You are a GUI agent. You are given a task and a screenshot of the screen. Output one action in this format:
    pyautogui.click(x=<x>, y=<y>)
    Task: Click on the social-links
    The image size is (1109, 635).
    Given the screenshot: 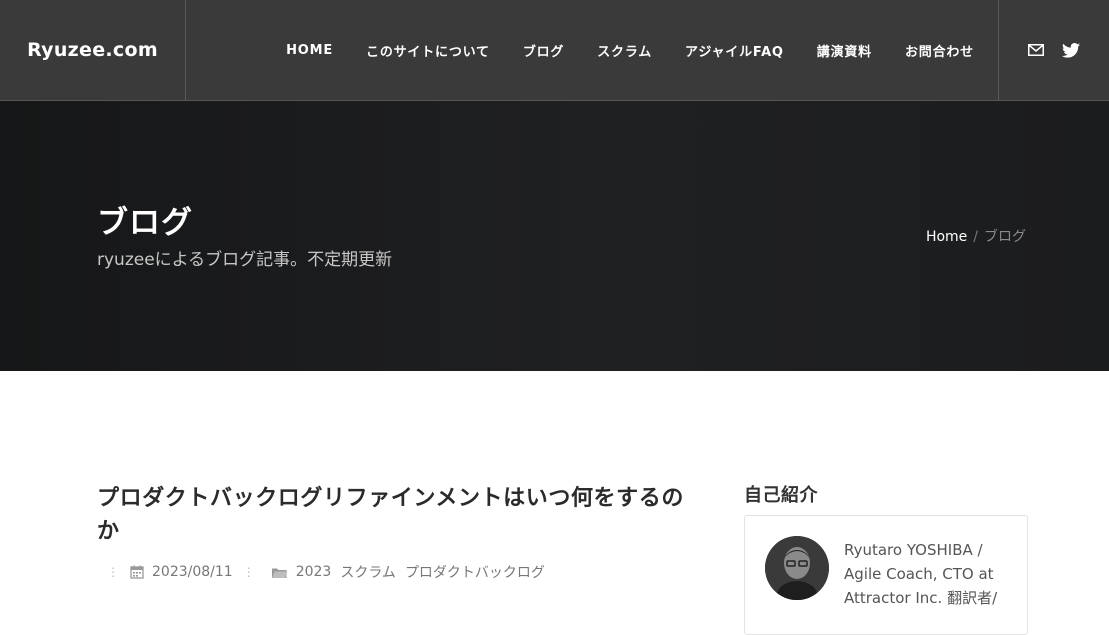 What is the action you would take?
    pyautogui.click(x=1053, y=50)
    